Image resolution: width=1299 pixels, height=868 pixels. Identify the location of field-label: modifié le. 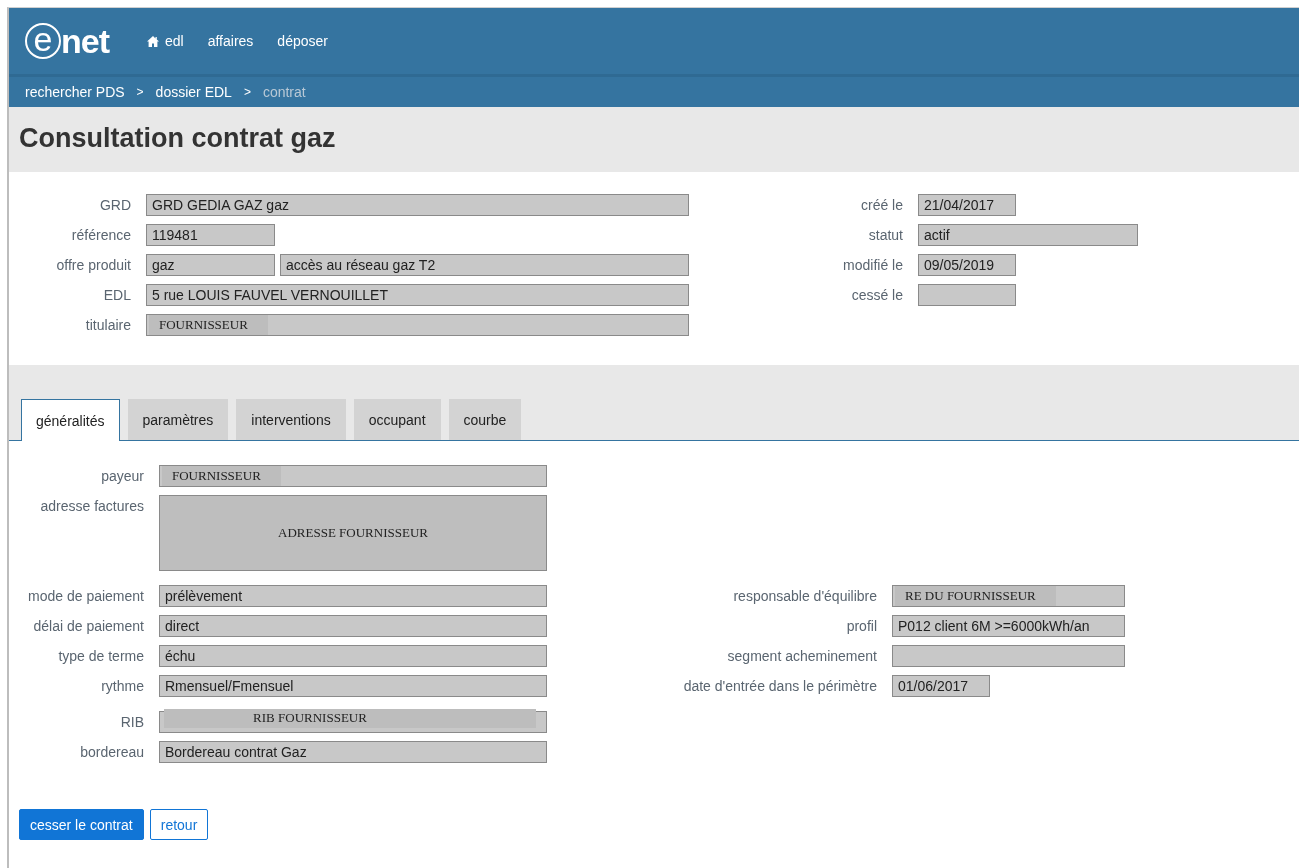
(872, 265).